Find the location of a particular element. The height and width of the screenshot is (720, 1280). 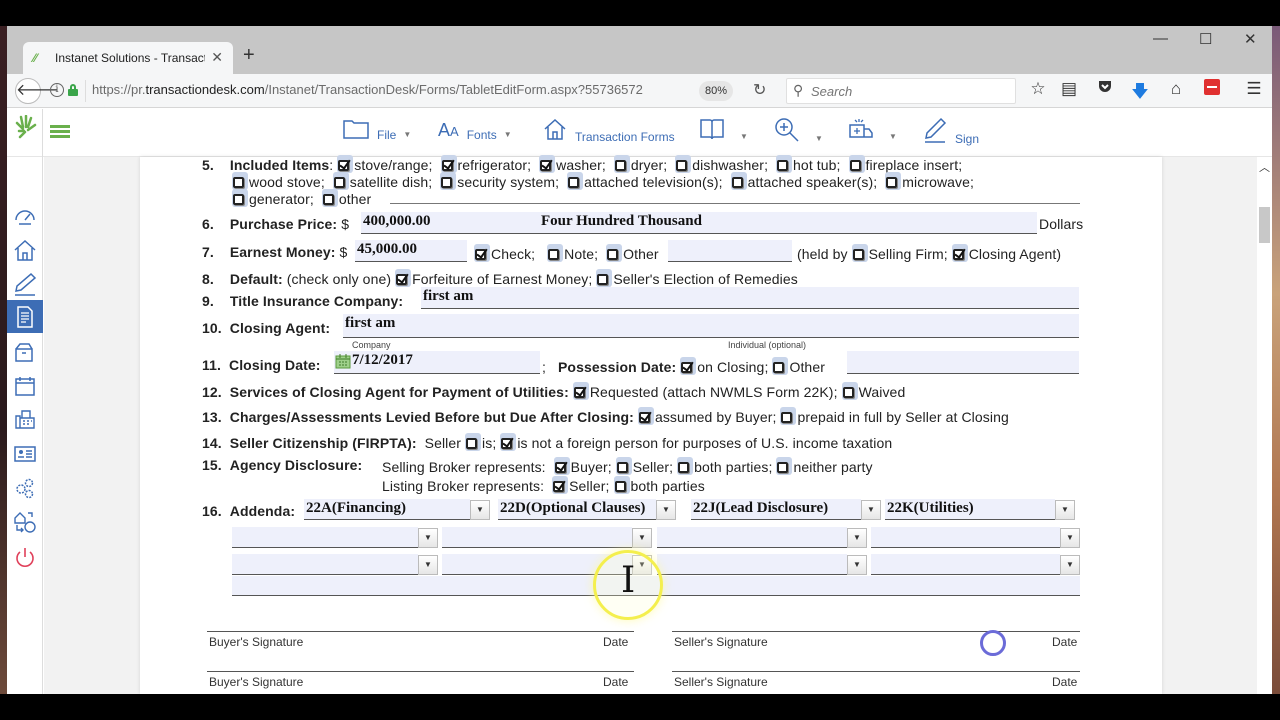

zoom-menu: ▼ is located at coordinates (798, 133).